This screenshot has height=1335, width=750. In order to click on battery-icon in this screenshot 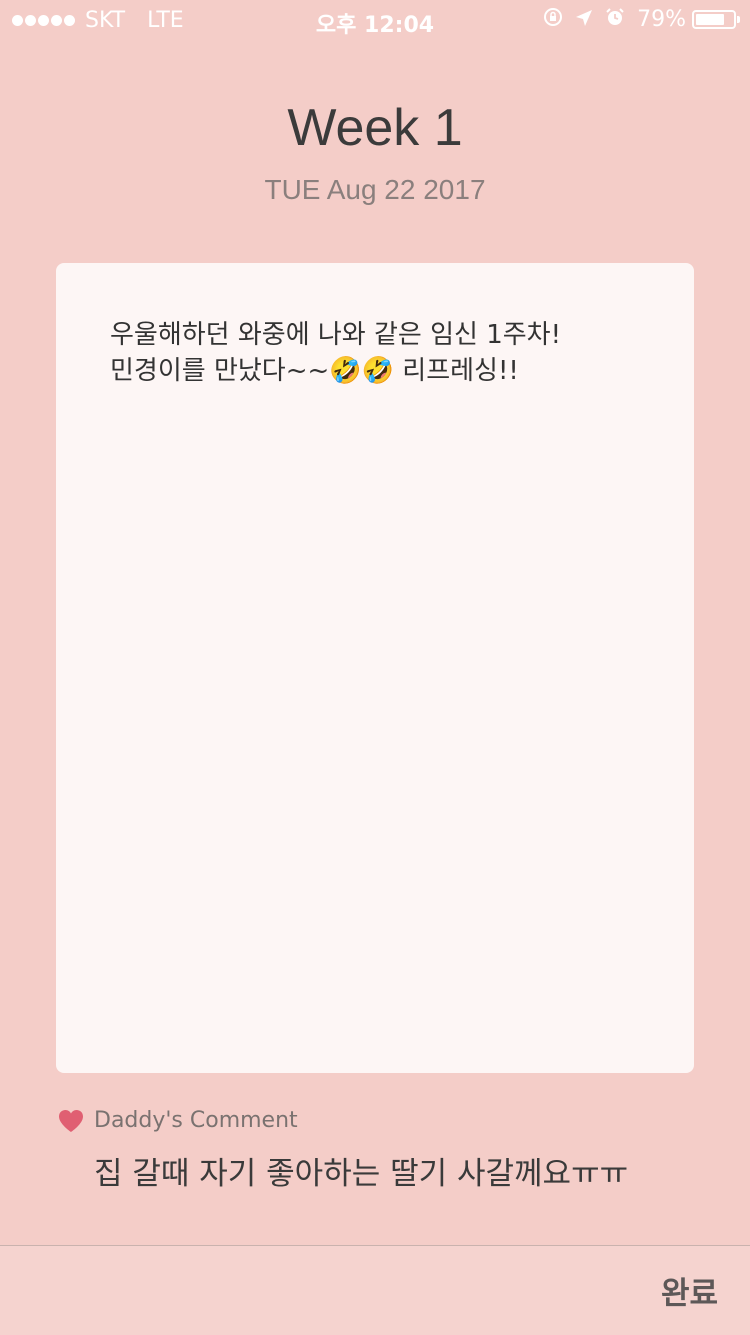, I will do `click(716, 19)`.